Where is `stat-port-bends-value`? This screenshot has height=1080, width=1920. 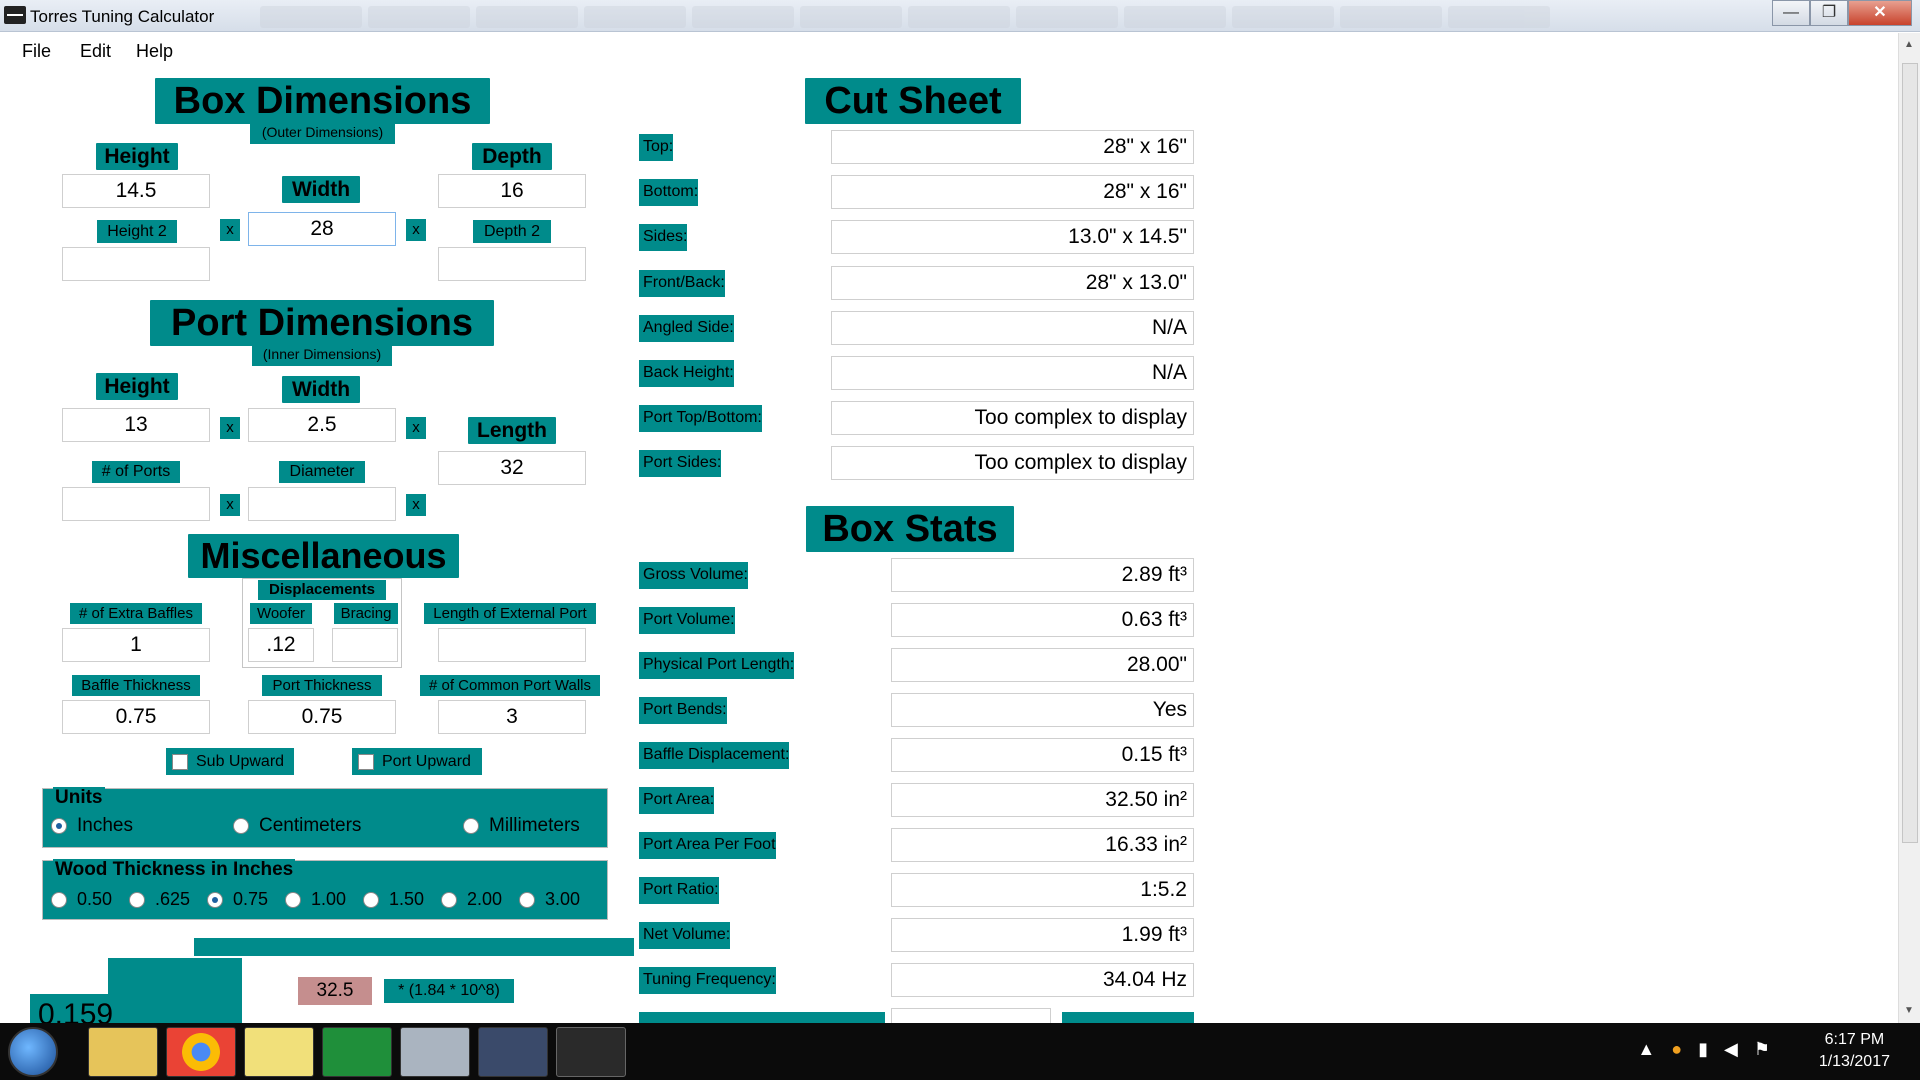
stat-port-bends-value is located at coordinates (1042, 710).